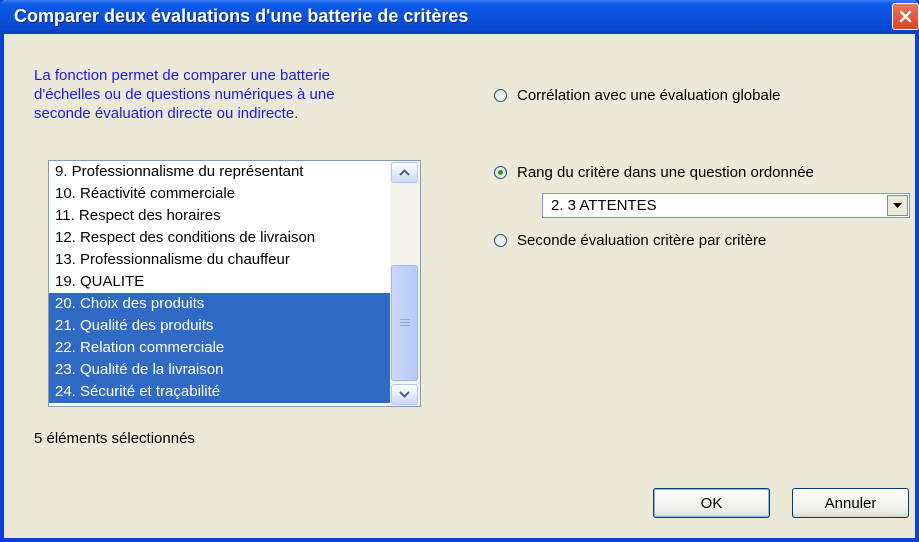 This screenshot has width=919, height=542. What do you see at coordinates (220, 194) in the screenshot?
I see `list-item: 10. Réactivité commerciale` at bounding box center [220, 194].